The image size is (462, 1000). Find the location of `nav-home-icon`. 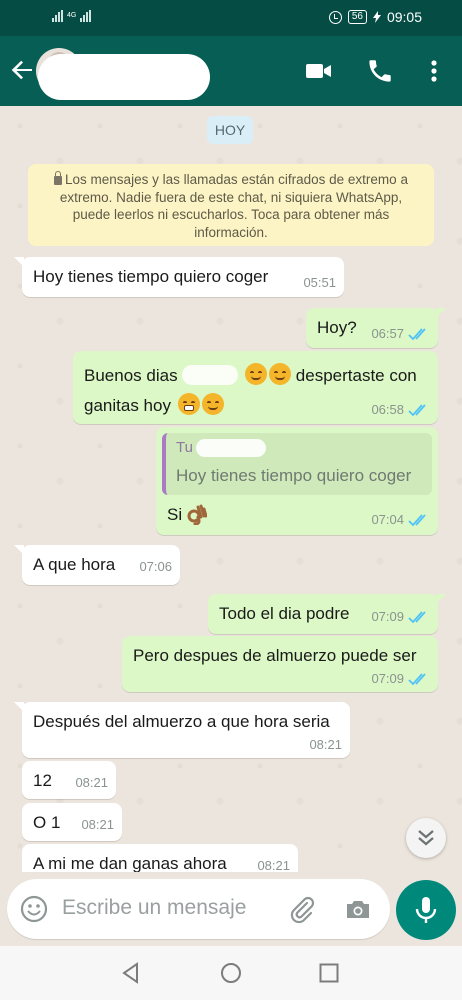

nav-home-icon is located at coordinates (231, 973).